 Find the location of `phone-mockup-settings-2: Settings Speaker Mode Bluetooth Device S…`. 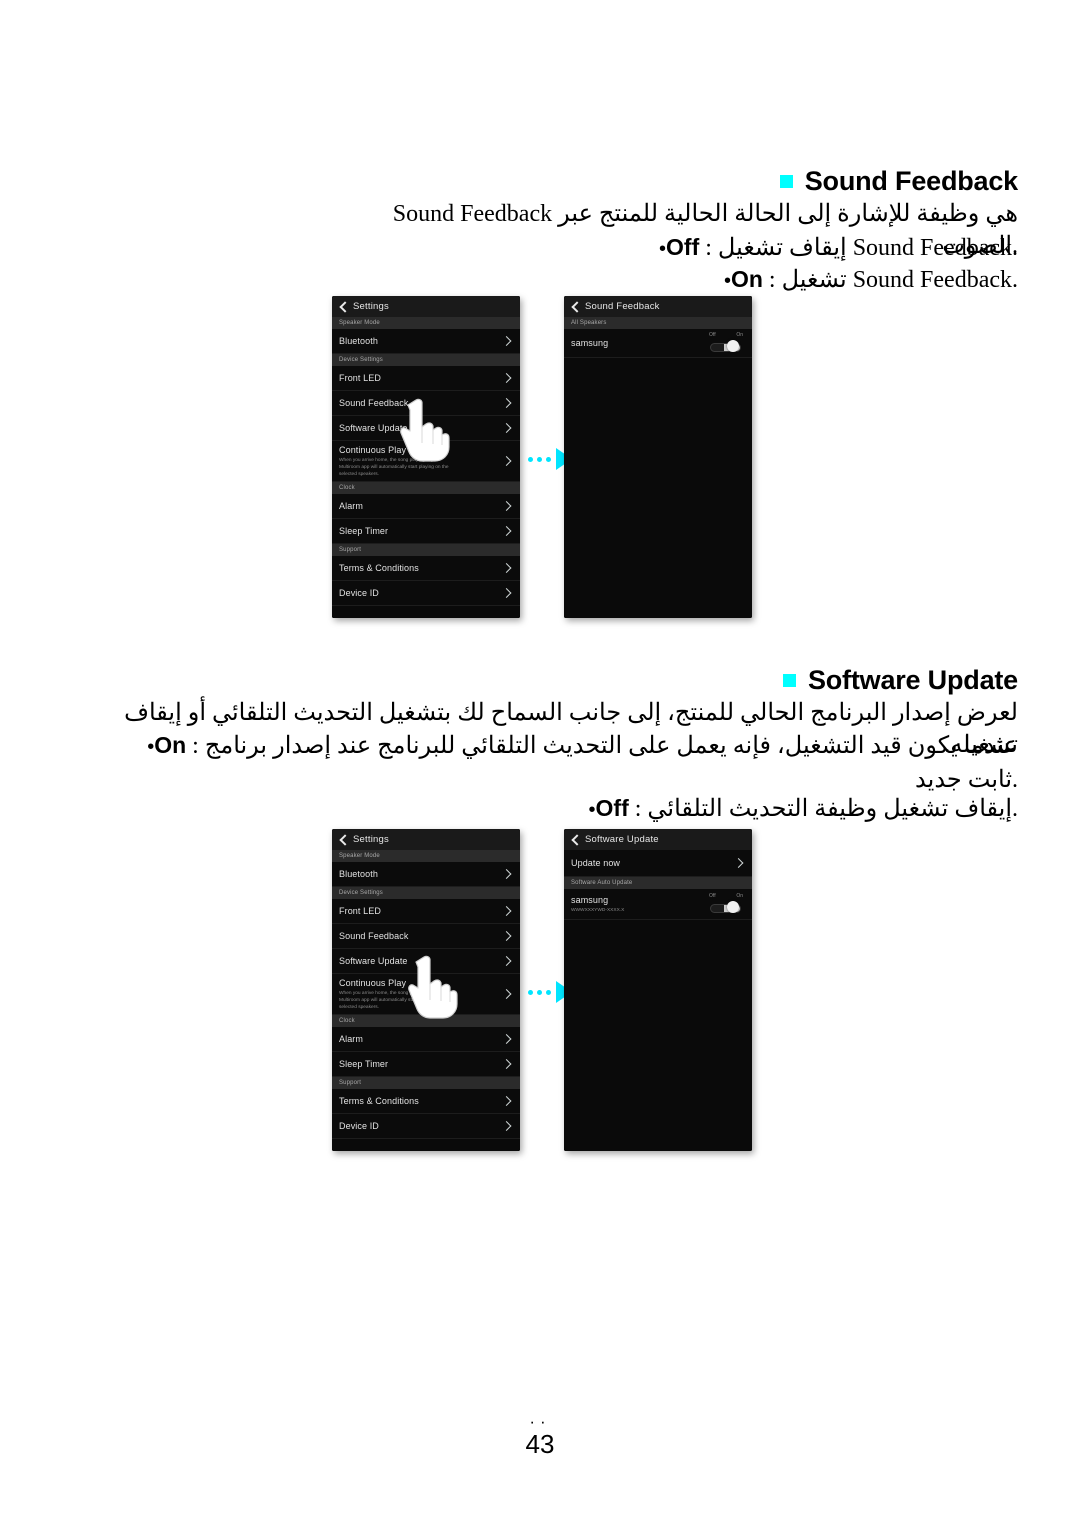

phone-mockup-settings-2: Settings Speaker Mode Bluetooth Device S… is located at coordinates (426, 990).